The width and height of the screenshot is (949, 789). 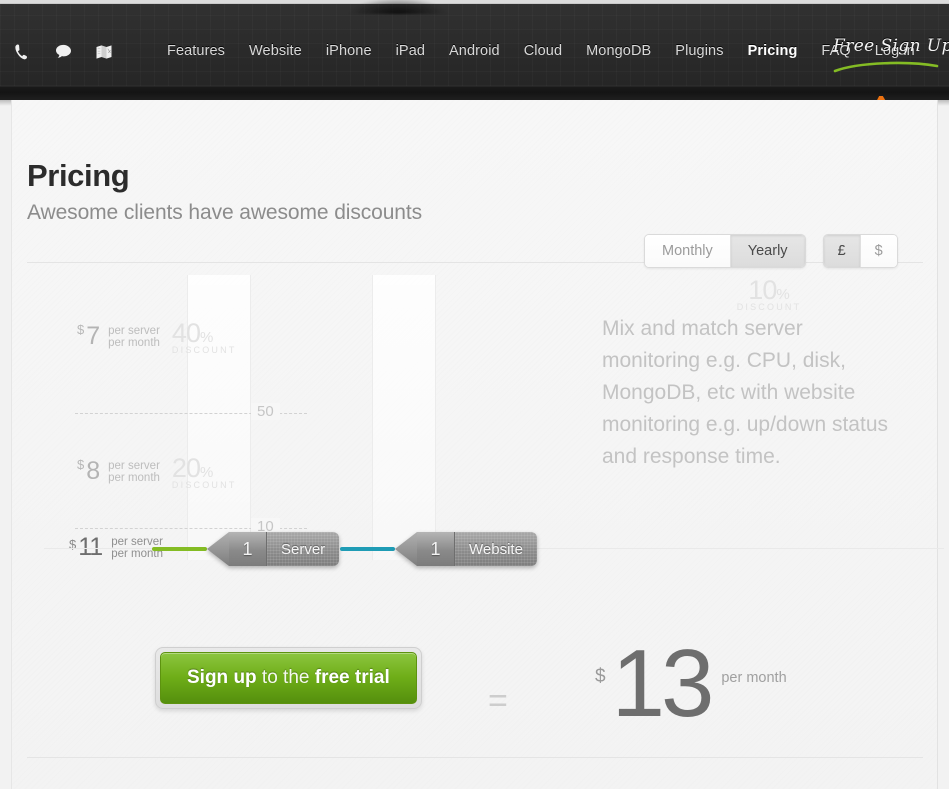 I want to click on billing-period-toggle: Monthly Yearly, so click(x=725, y=251).